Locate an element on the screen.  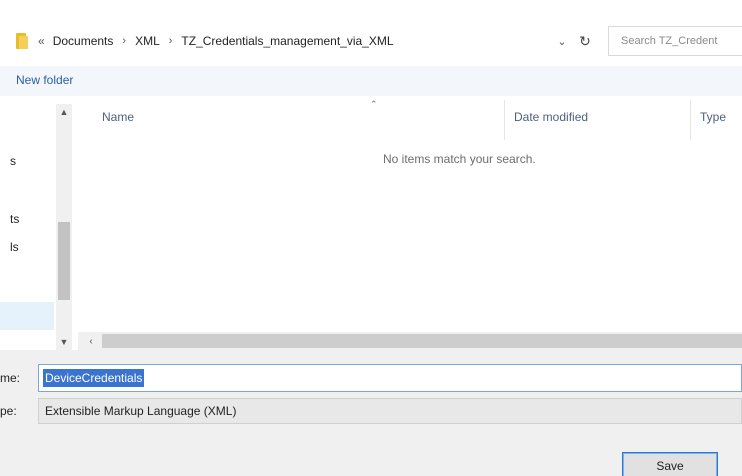
recent-locations-chevron: « is located at coordinates (41, 41).